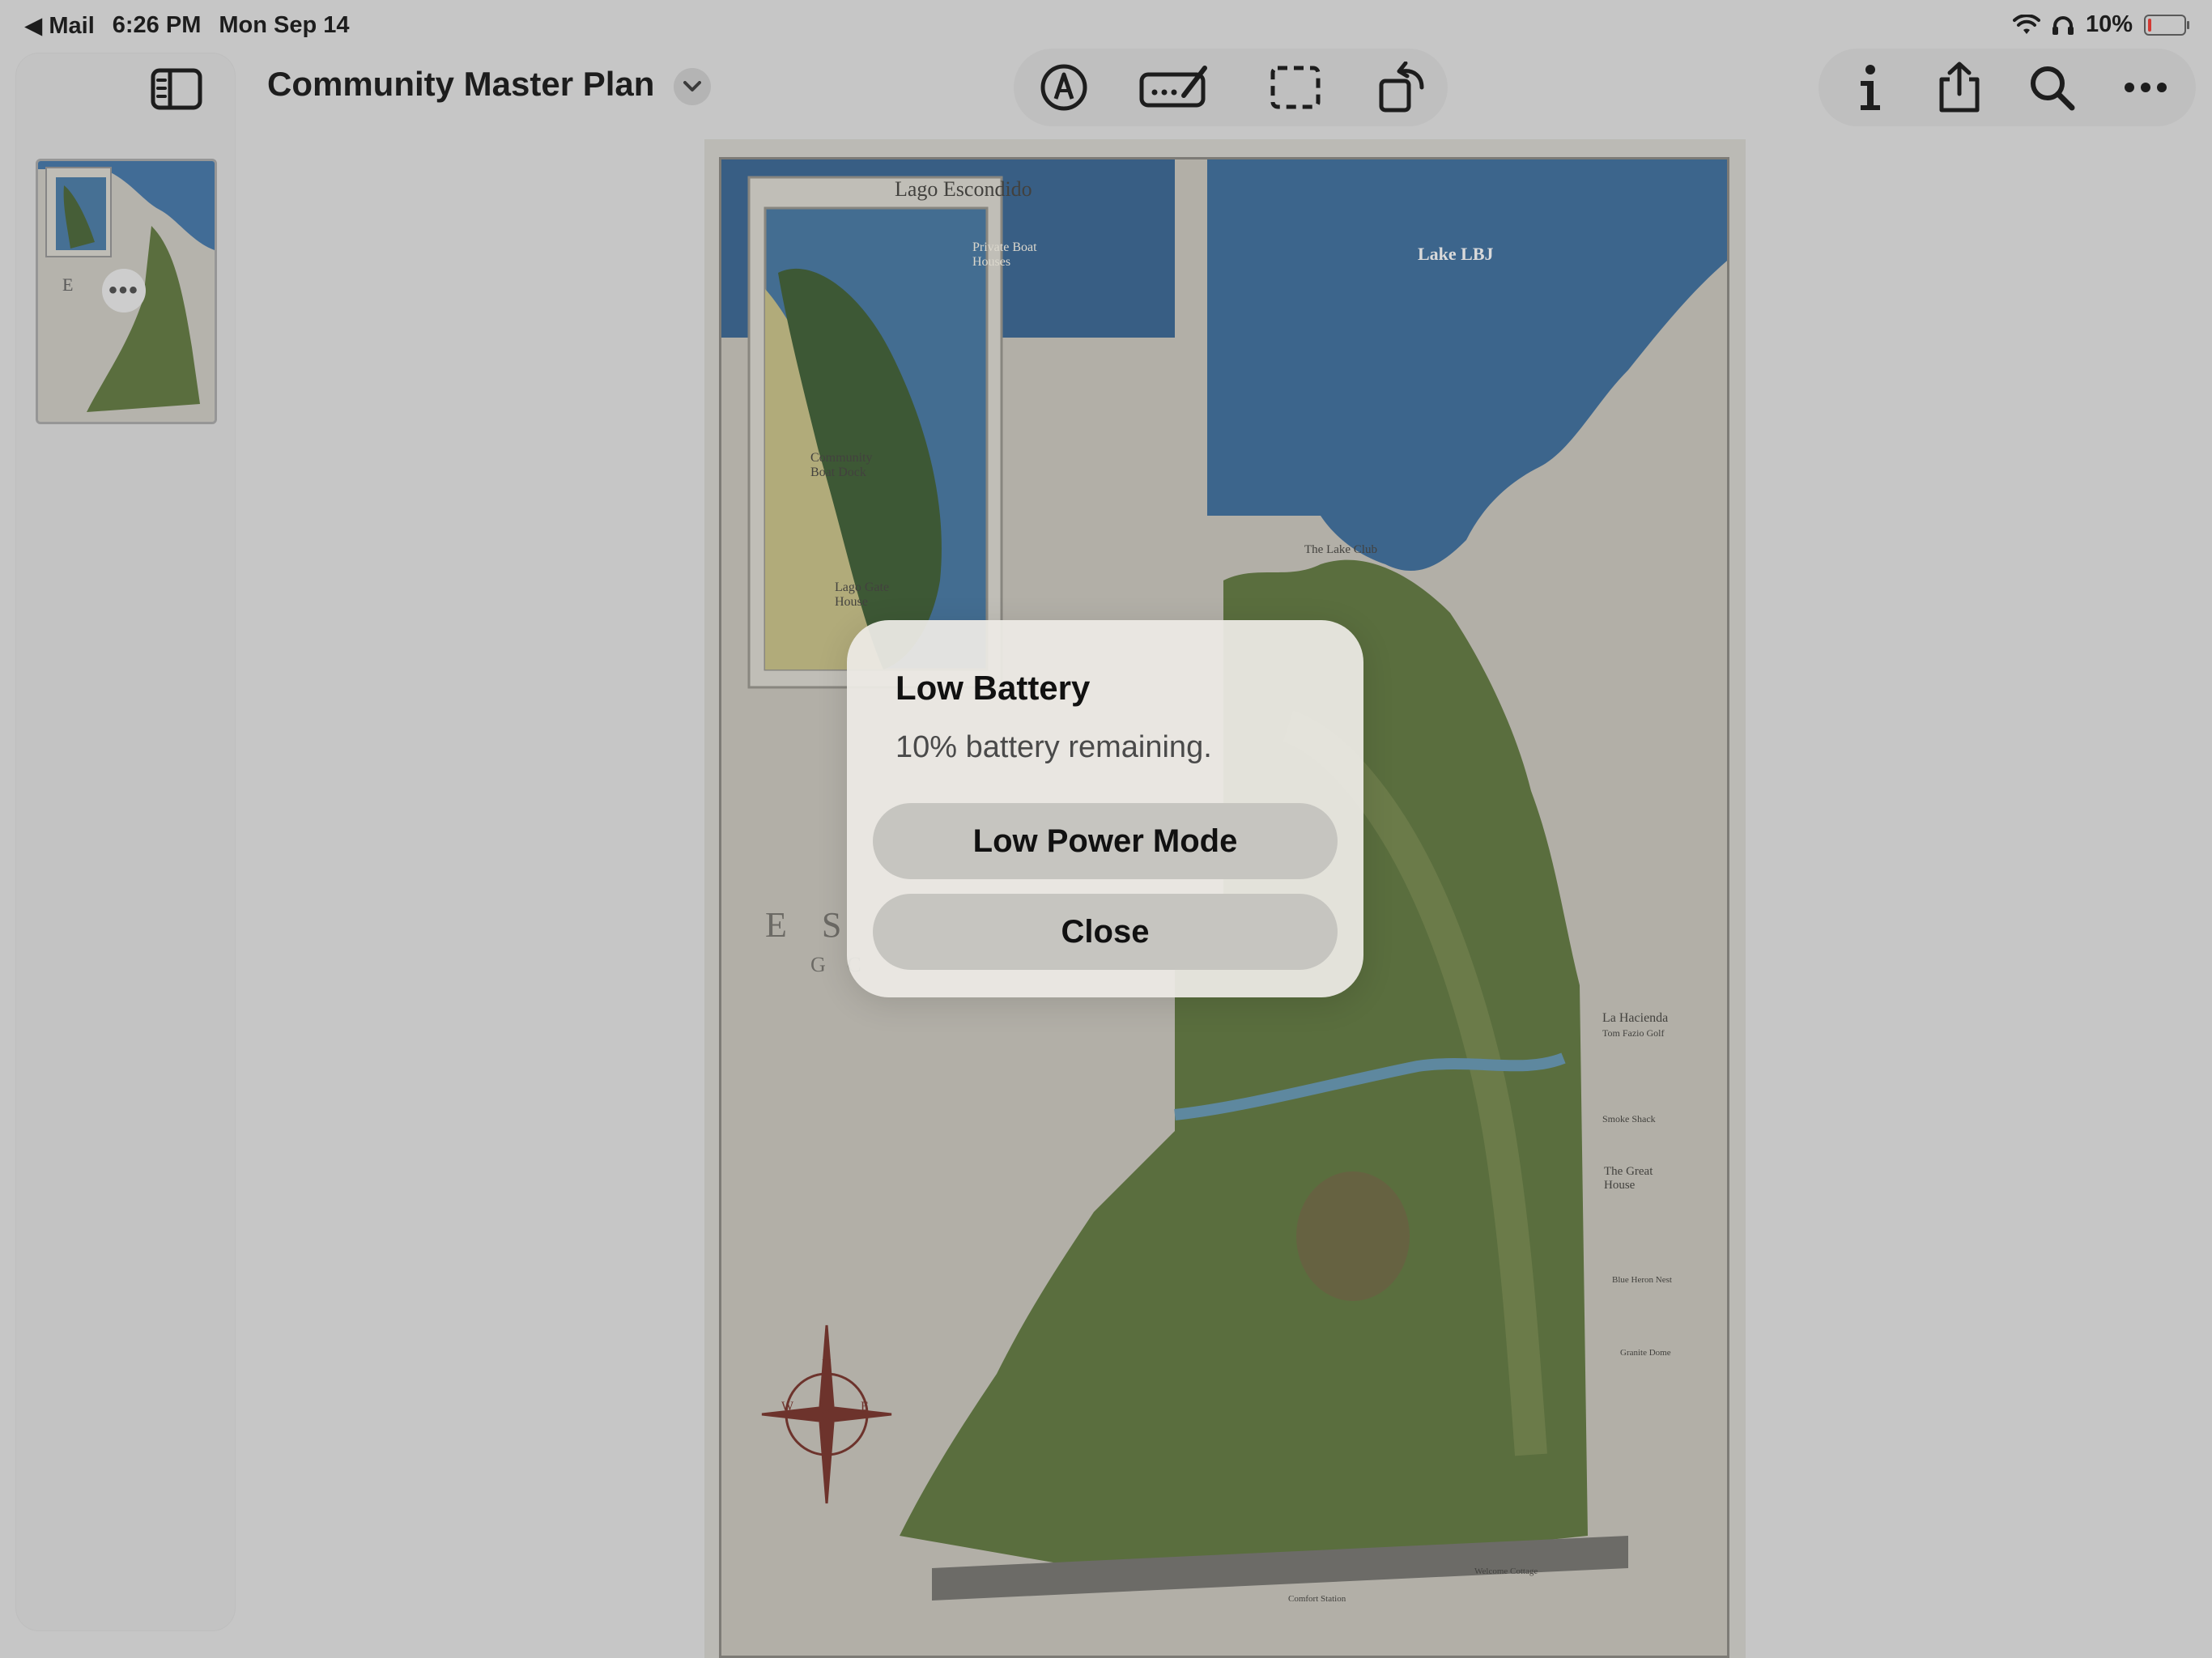 The image size is (2212, 1658). Describe the element at coordinates (993, 688) in the screenshot. I see `alert-title: Low Battery` at that location.